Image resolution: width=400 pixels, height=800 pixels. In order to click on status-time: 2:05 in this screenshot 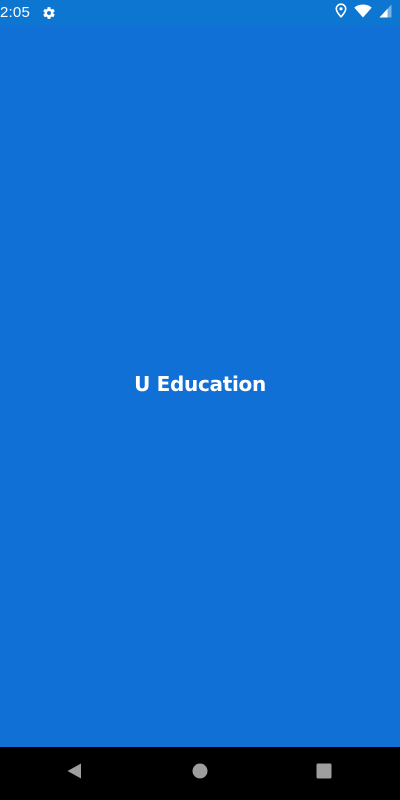, I will do `click(15, 12)`.